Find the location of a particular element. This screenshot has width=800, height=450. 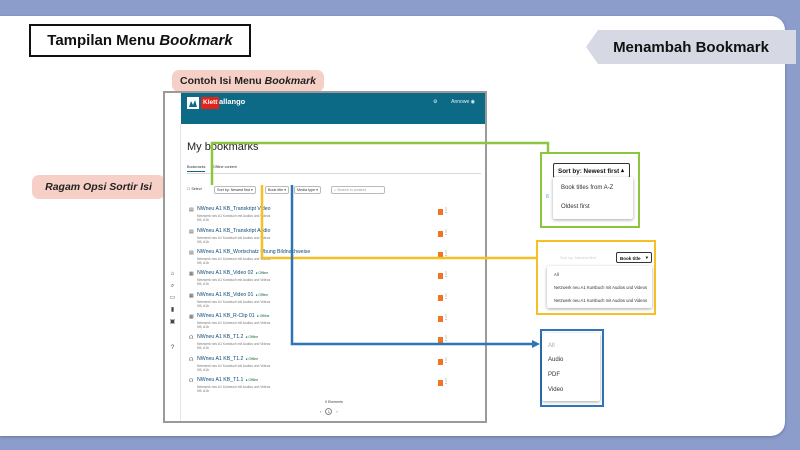

page-number: 1 is located at coordinates (329, 411).